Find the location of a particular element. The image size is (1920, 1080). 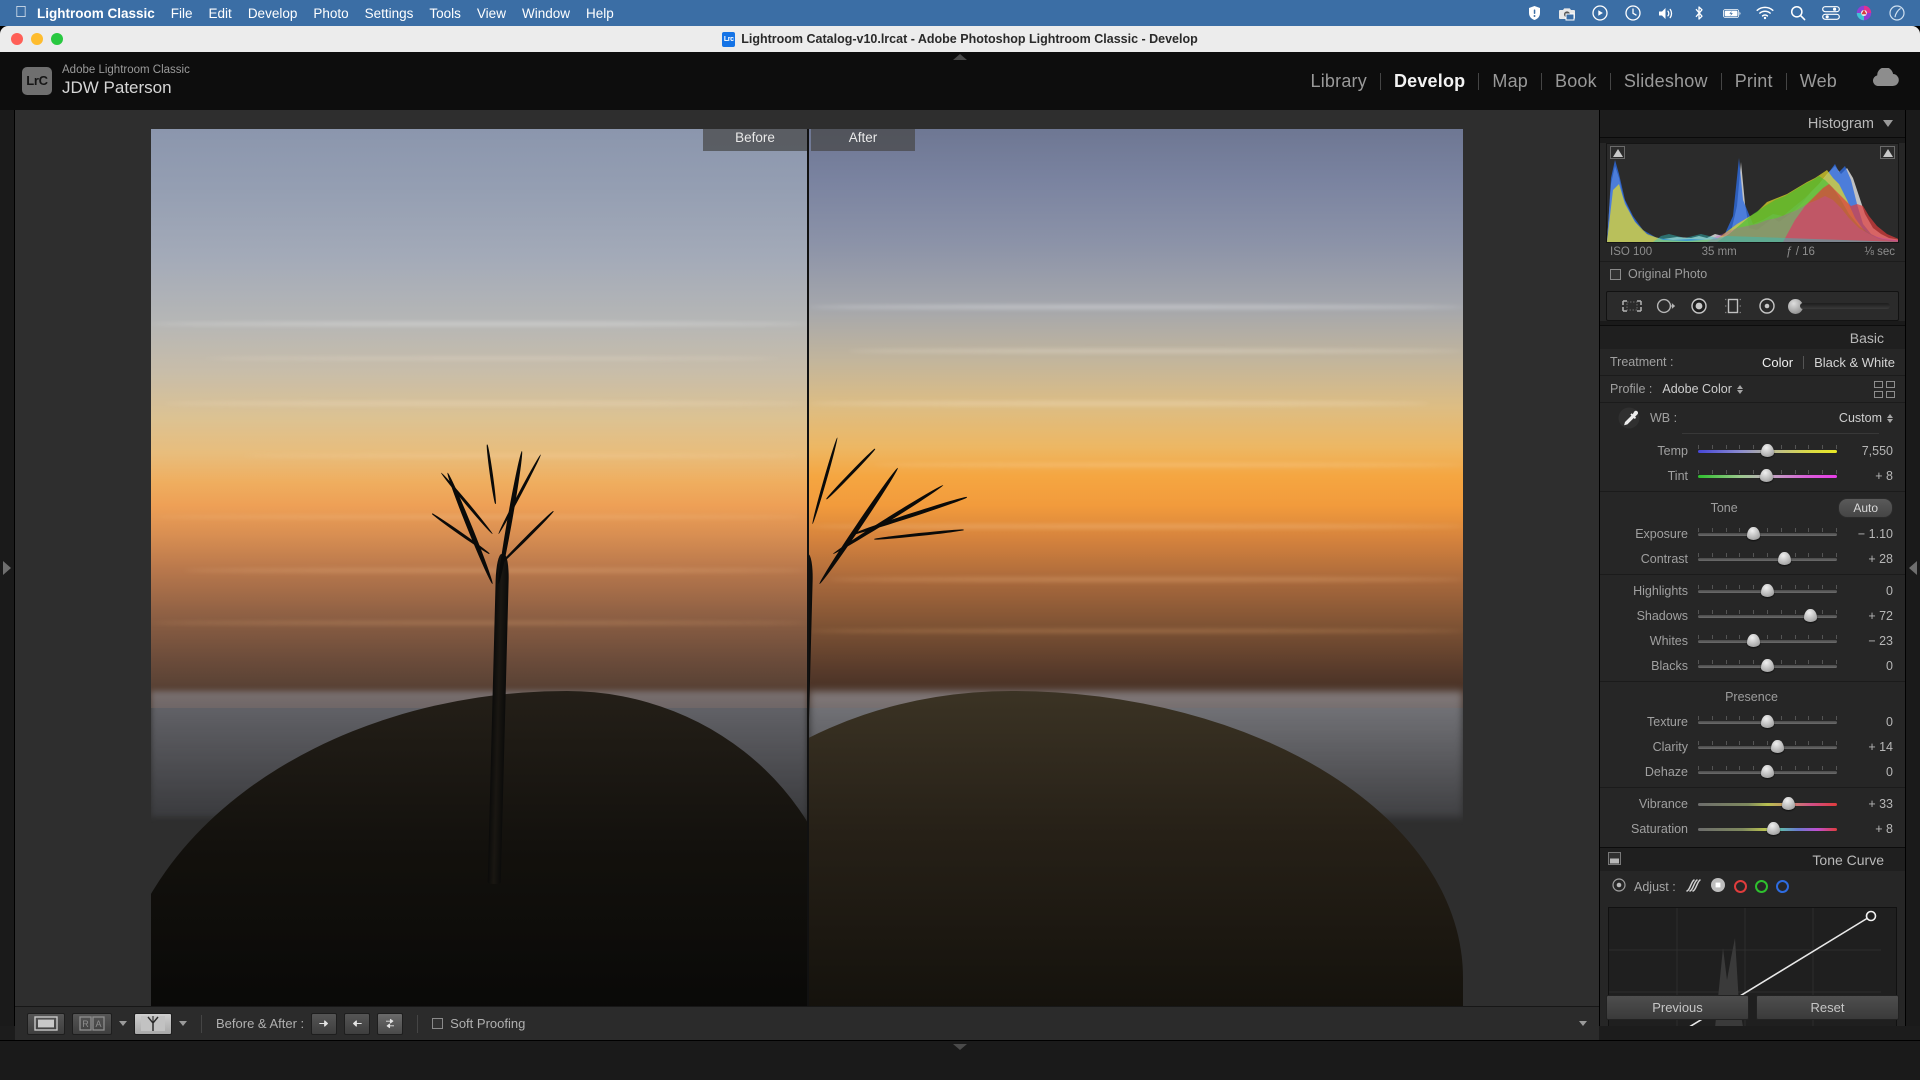

slider-row-clarity: Clarity + 14 is located at coordinates (1752, 746).